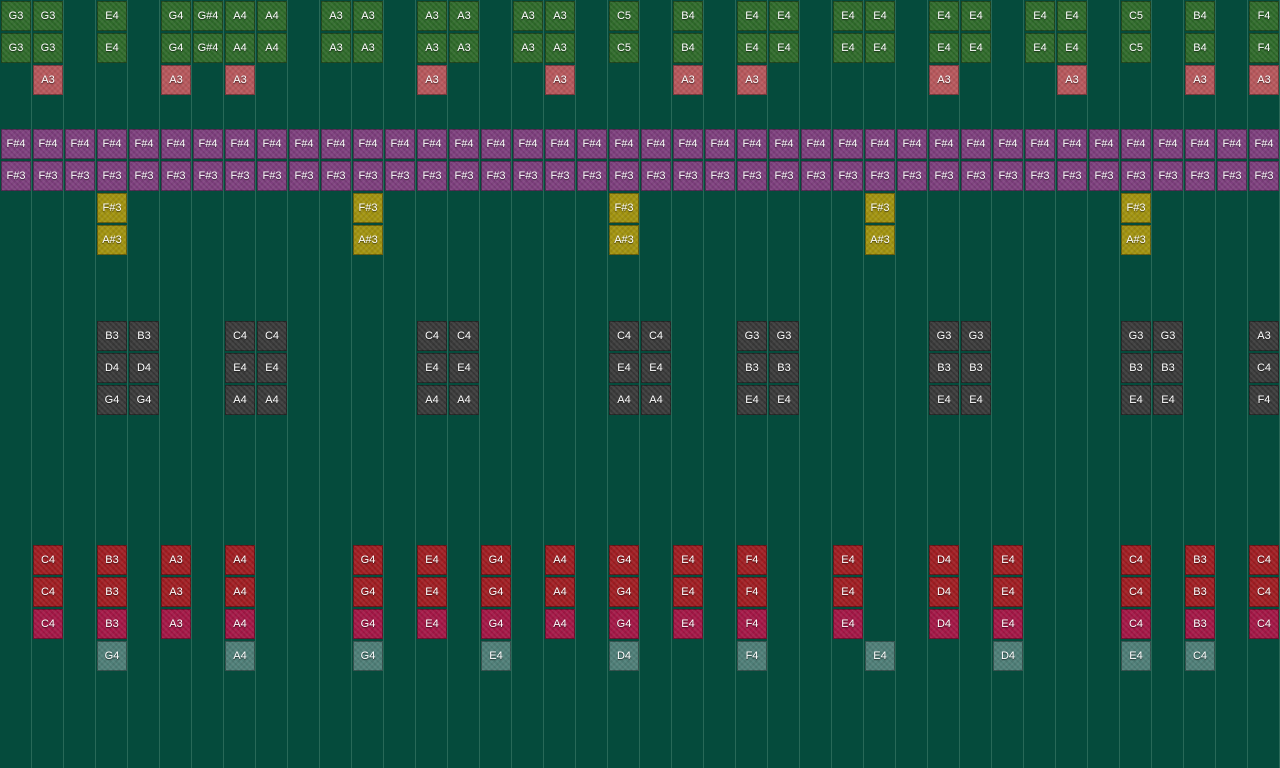 The height and width of the screenshot is (768, 1280). I want to click on note-block: G#4, so click(208, 48).